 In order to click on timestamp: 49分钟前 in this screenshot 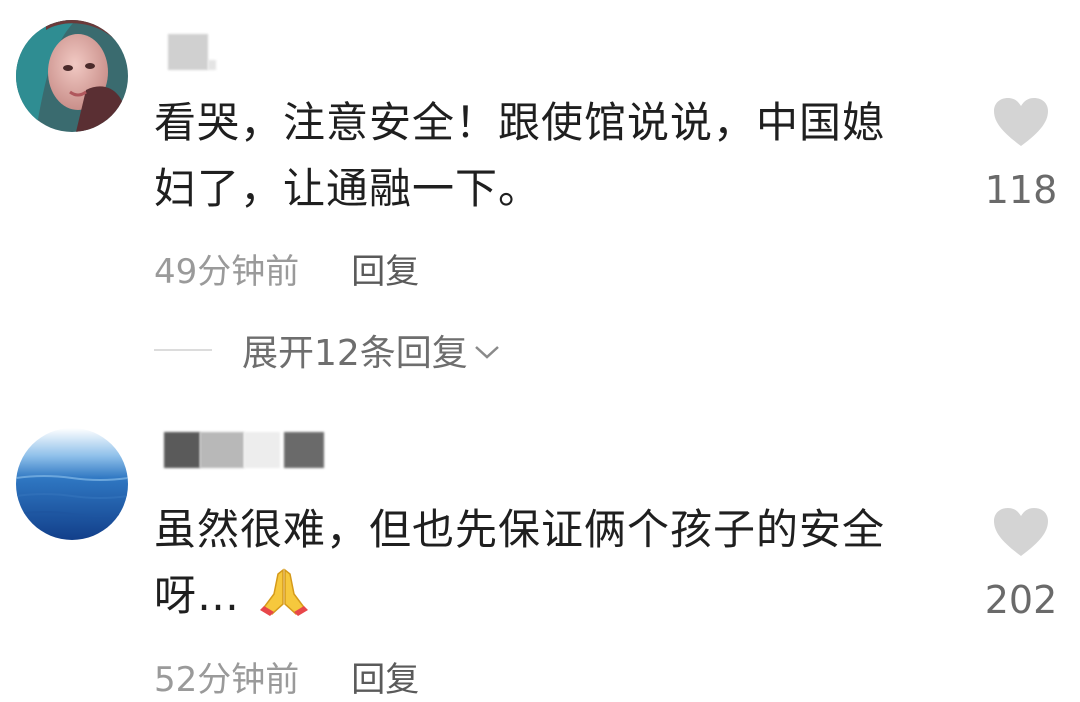, I will do `click(227, 272)`.